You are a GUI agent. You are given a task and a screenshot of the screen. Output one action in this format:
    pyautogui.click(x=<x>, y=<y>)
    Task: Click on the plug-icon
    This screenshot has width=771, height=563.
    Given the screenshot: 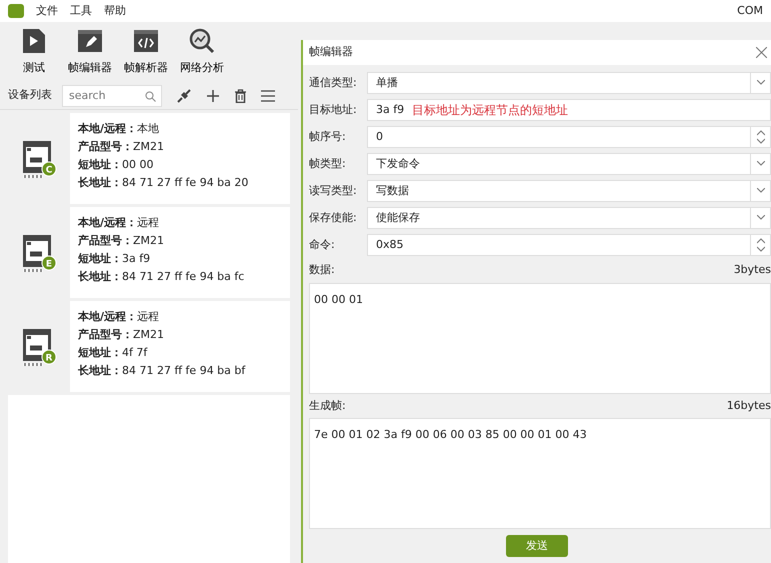 What is the action you would take?
    pyautogui.click(x=184, y=96)
    